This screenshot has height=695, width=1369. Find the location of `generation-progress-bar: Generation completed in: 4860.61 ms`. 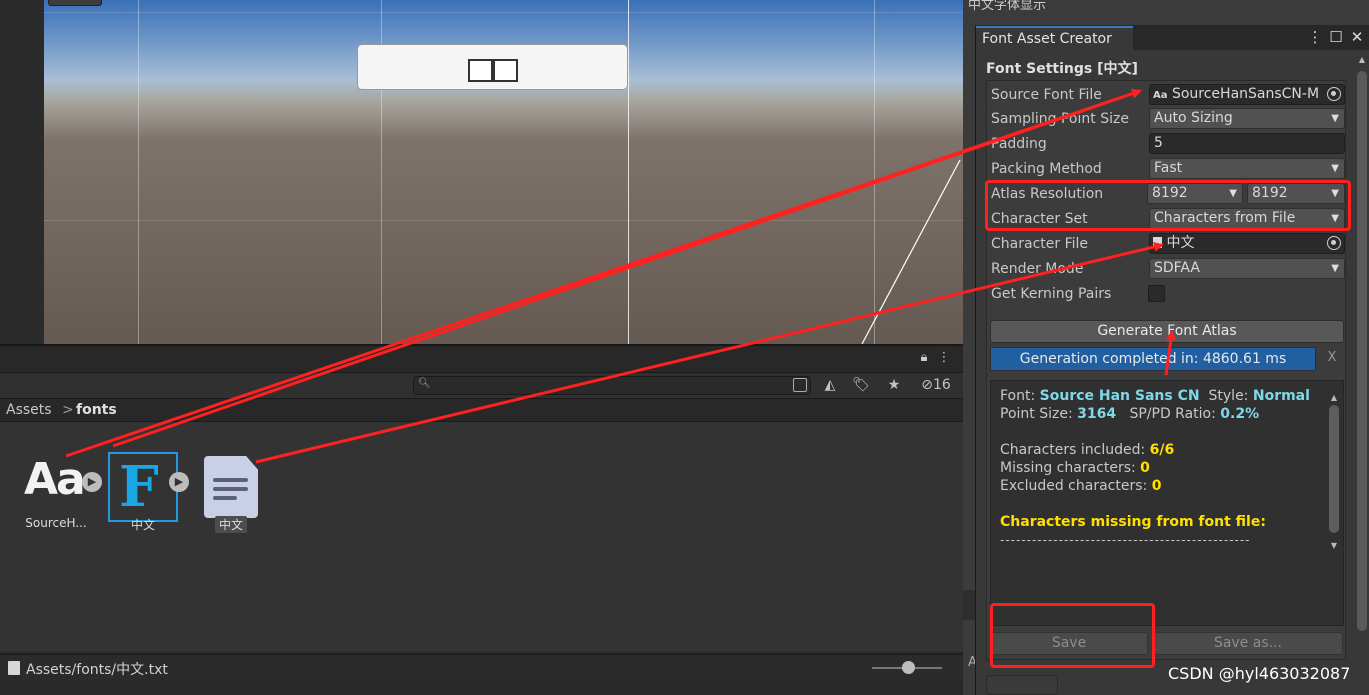

generation-progress-bar: Generation completed in: 4860.61 ms is located at coordinates (1153, 359).